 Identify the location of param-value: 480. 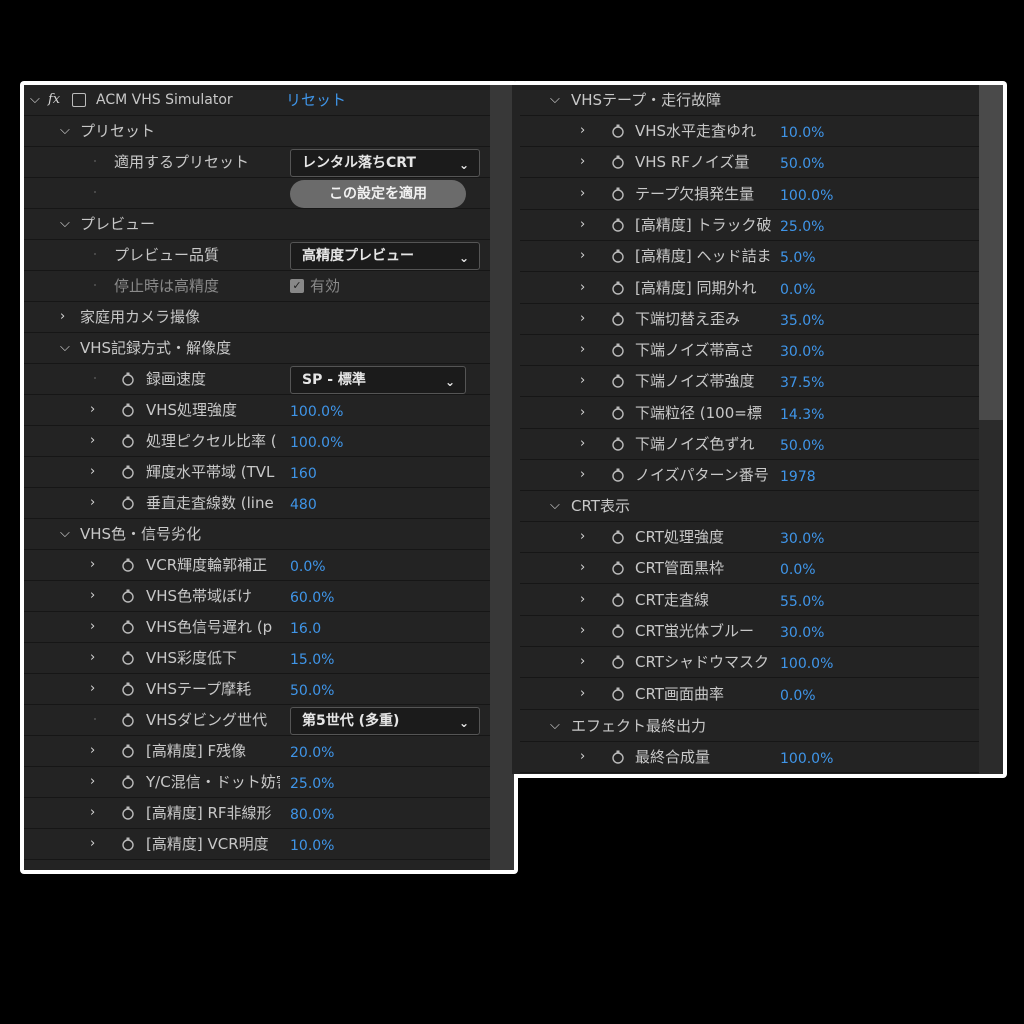
(303, 505).